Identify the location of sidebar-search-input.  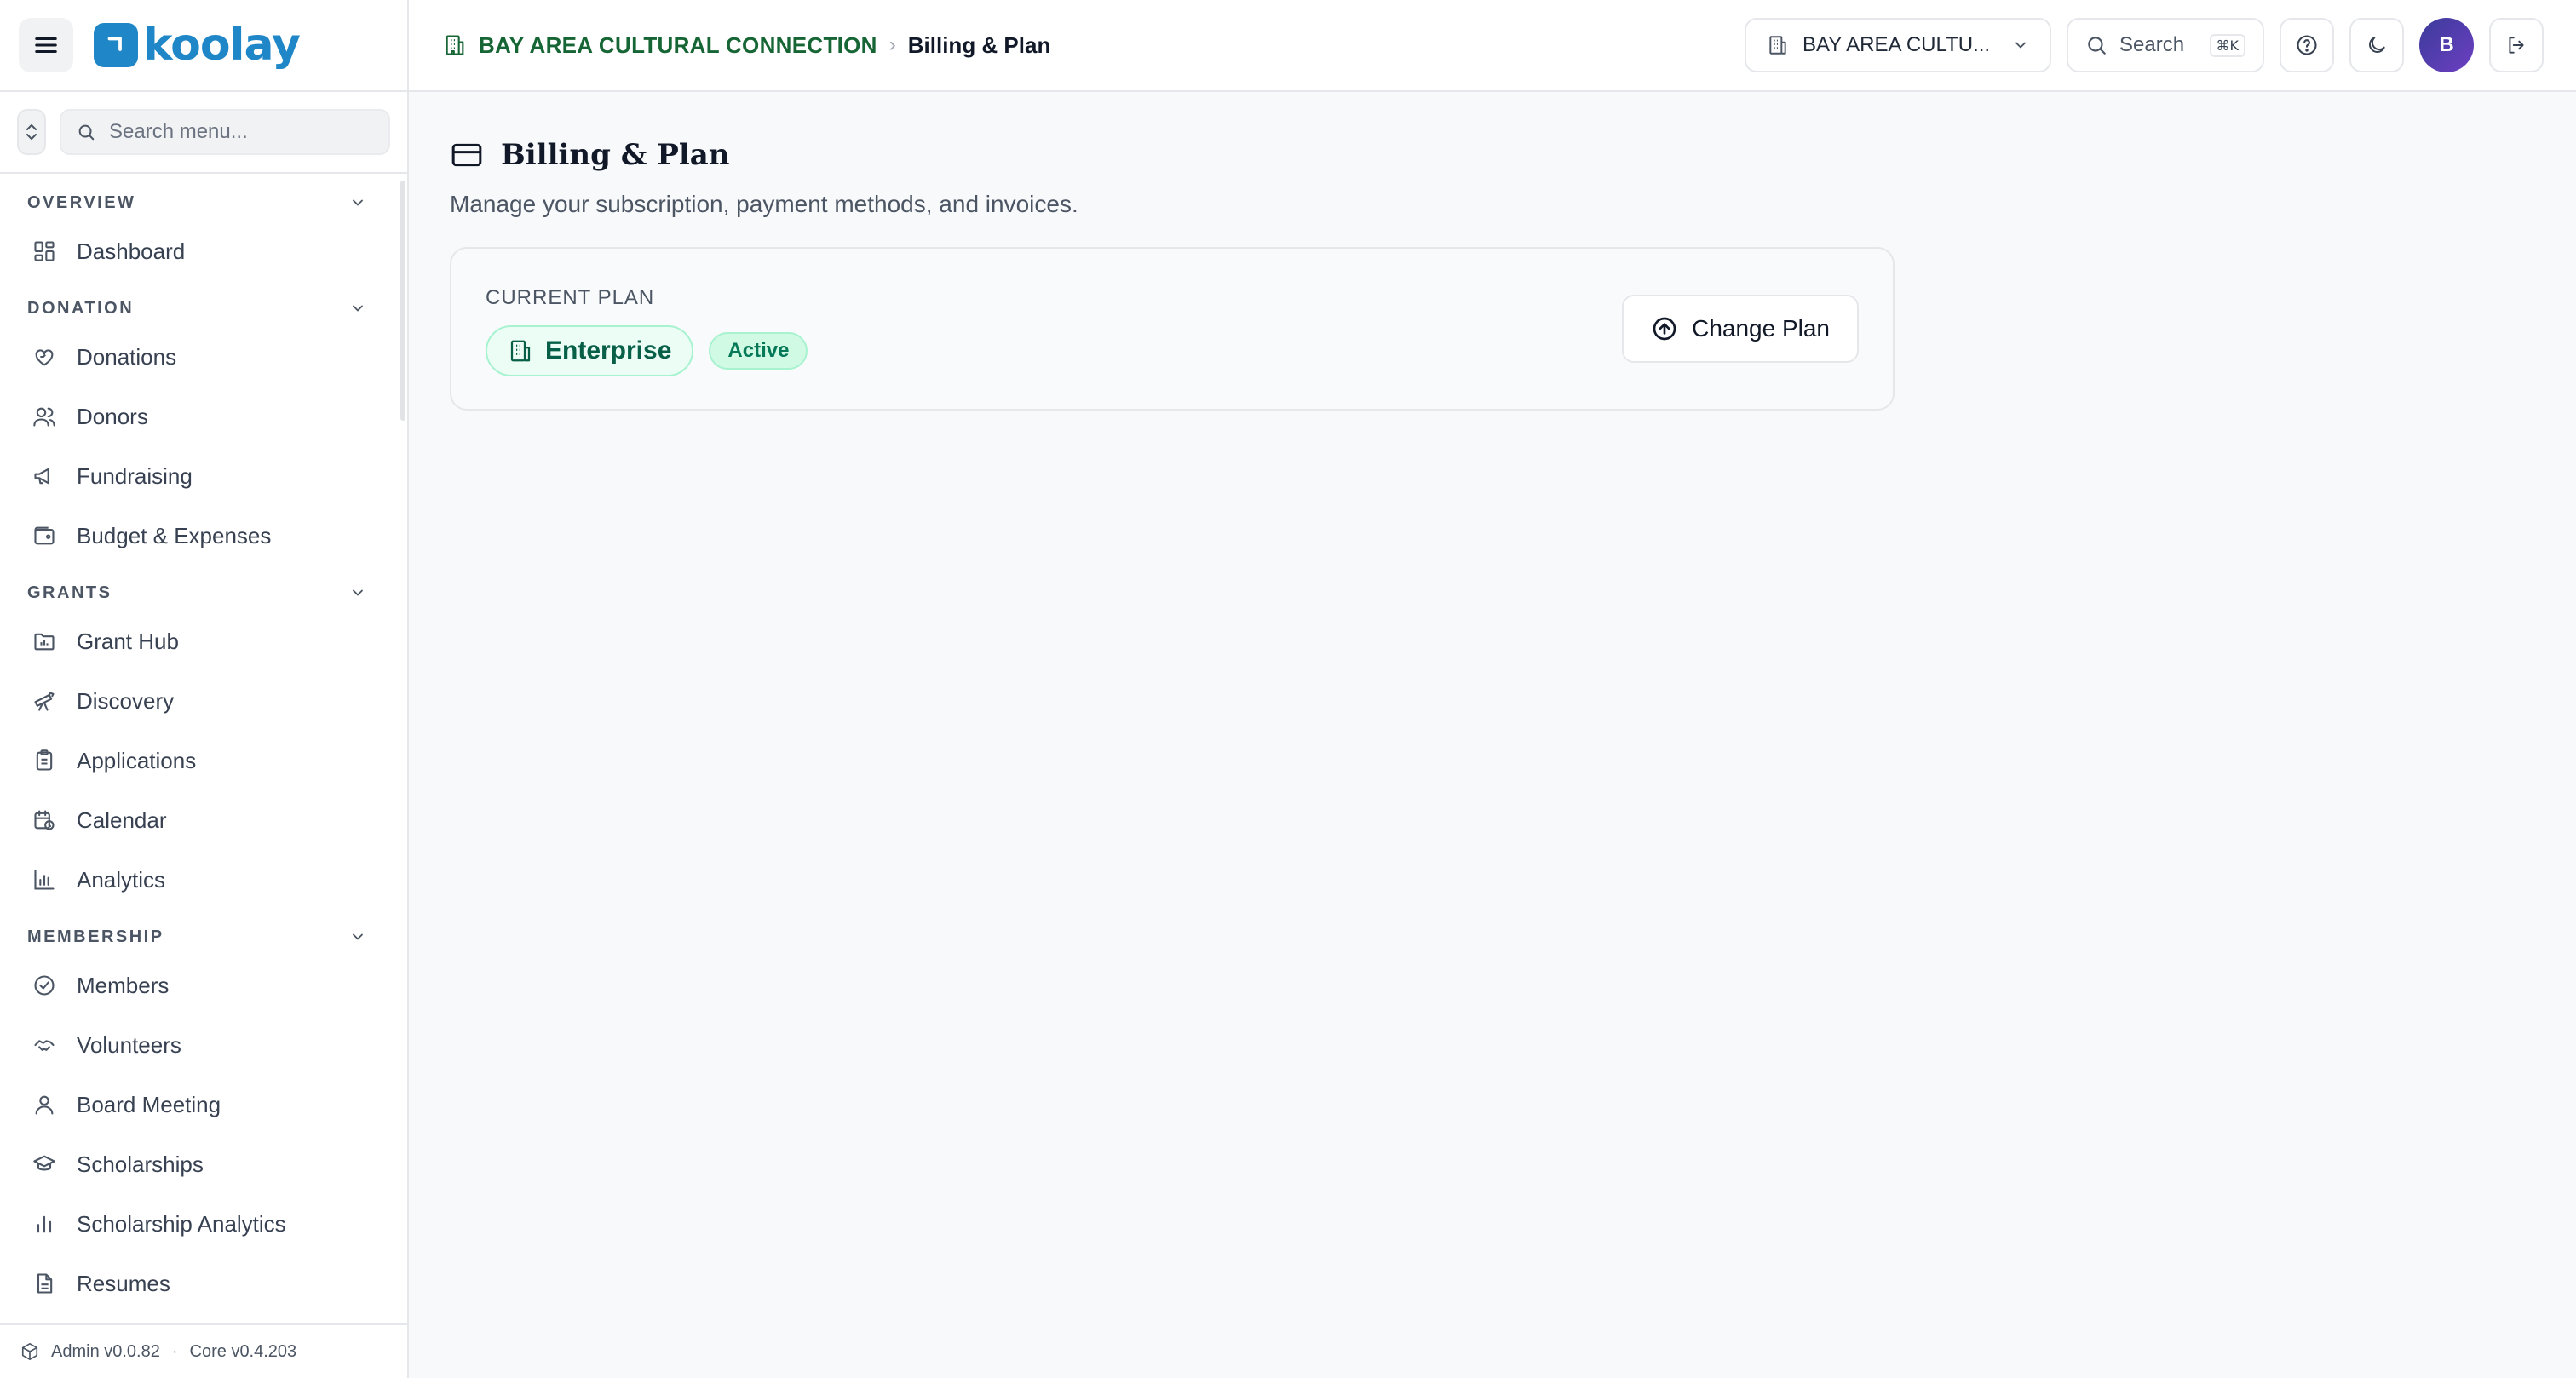
(241, 132).